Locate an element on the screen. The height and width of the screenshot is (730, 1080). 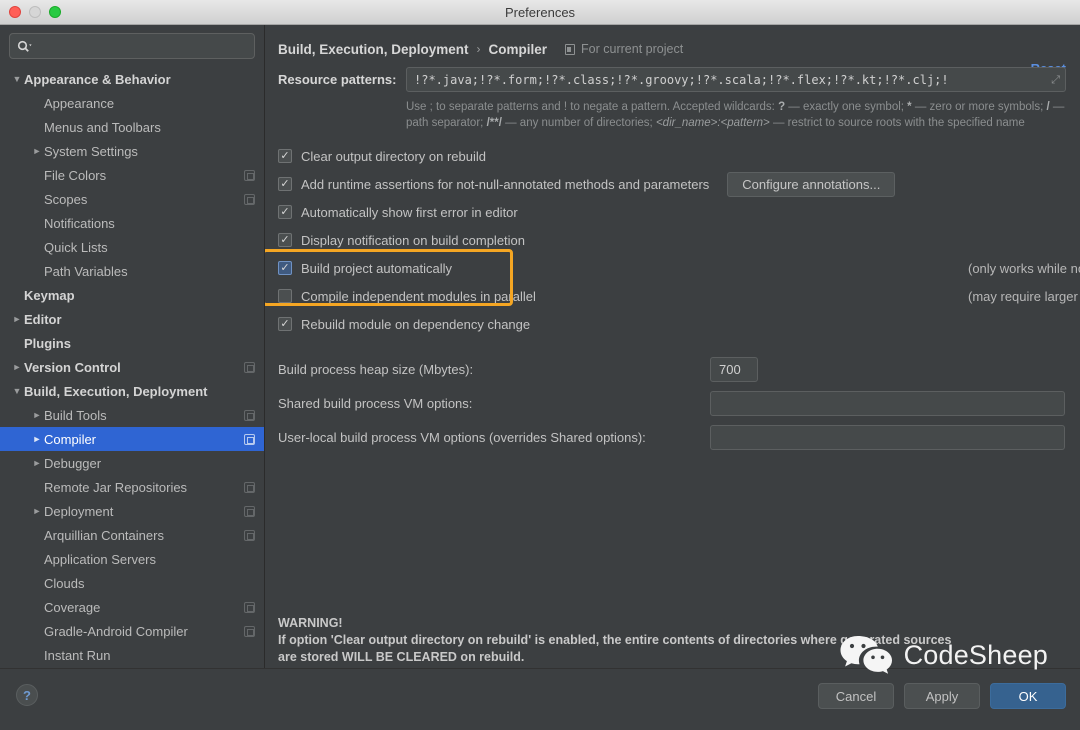
sidebar-item-label: Menus and Toolbars is located at coordinates (102, 127).